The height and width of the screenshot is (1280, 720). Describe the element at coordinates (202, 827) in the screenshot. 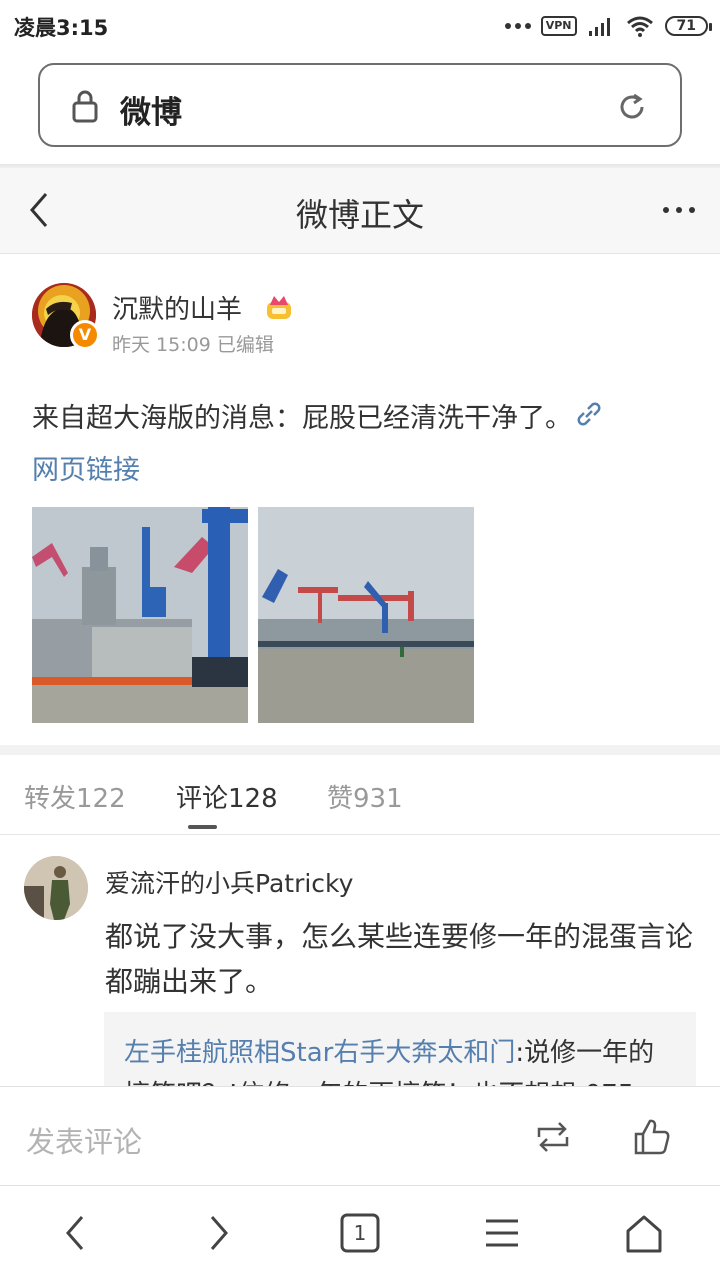

I see `active-tab-indicator` at that location.